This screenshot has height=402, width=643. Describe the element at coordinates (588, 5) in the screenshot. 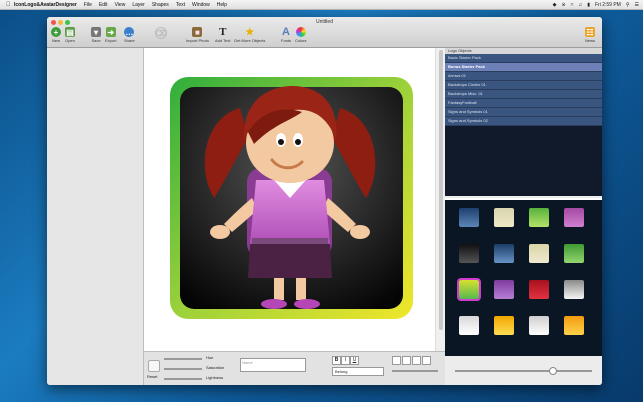

I see `battery-icon: ▮` at that location.